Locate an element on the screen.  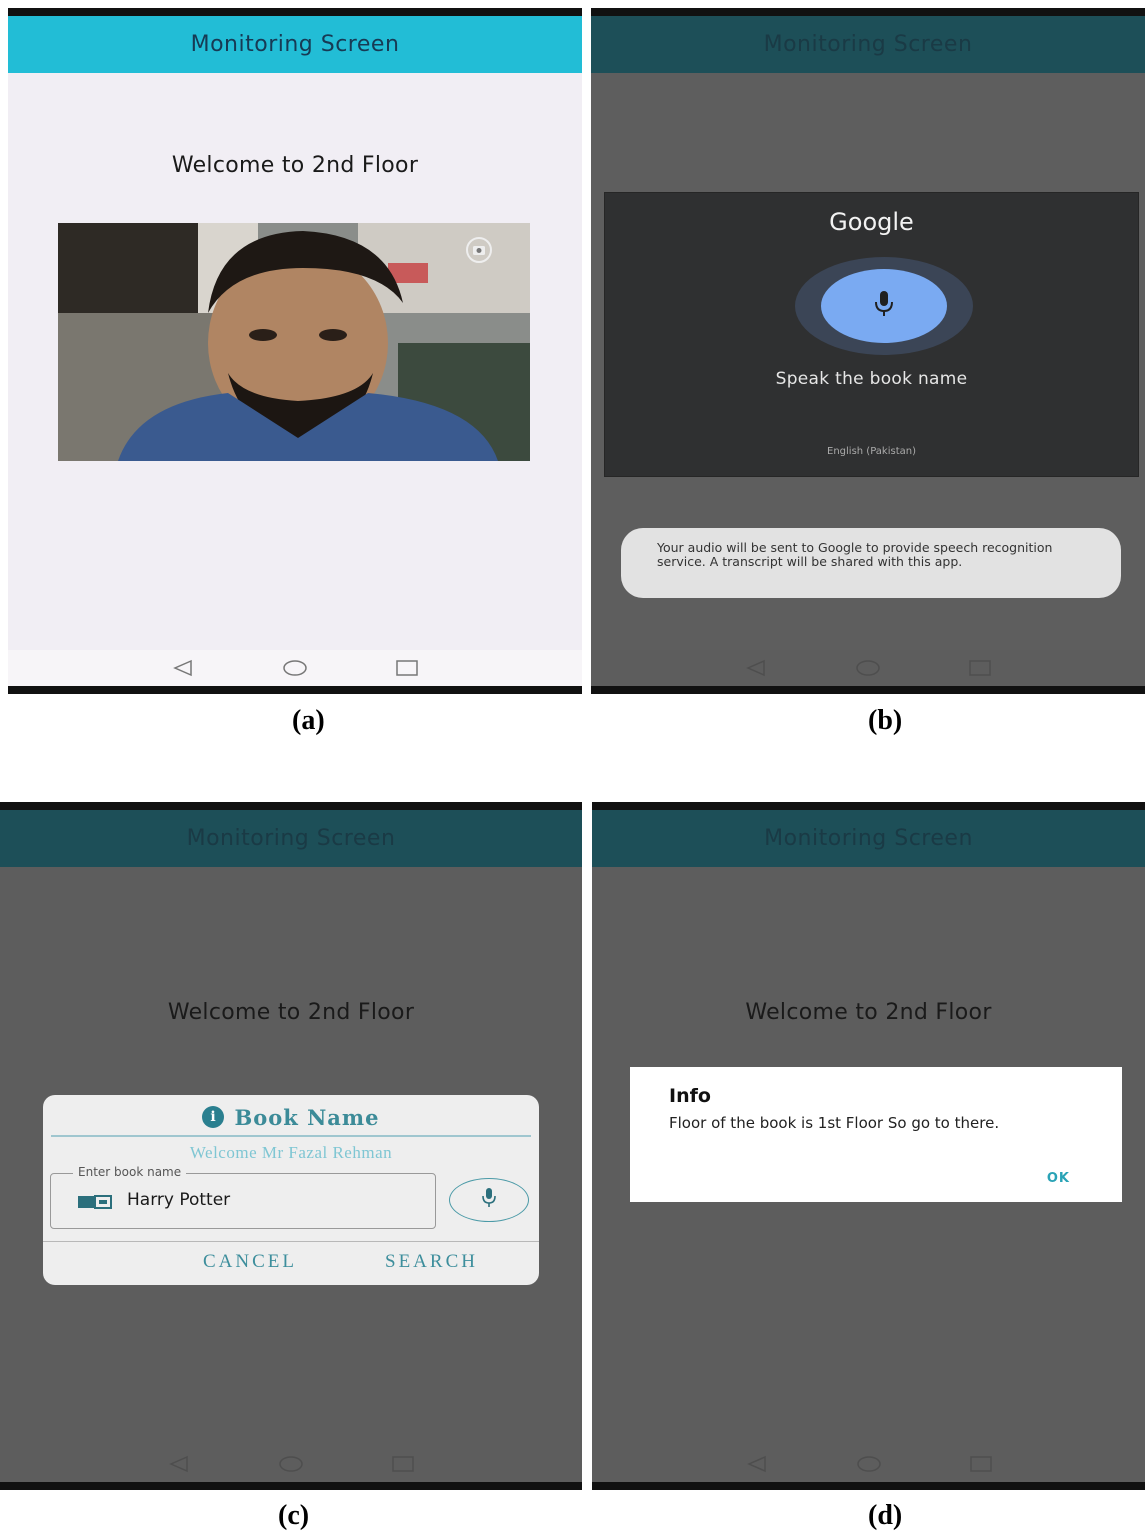
camera-preview is located at coordinates (294, 342).